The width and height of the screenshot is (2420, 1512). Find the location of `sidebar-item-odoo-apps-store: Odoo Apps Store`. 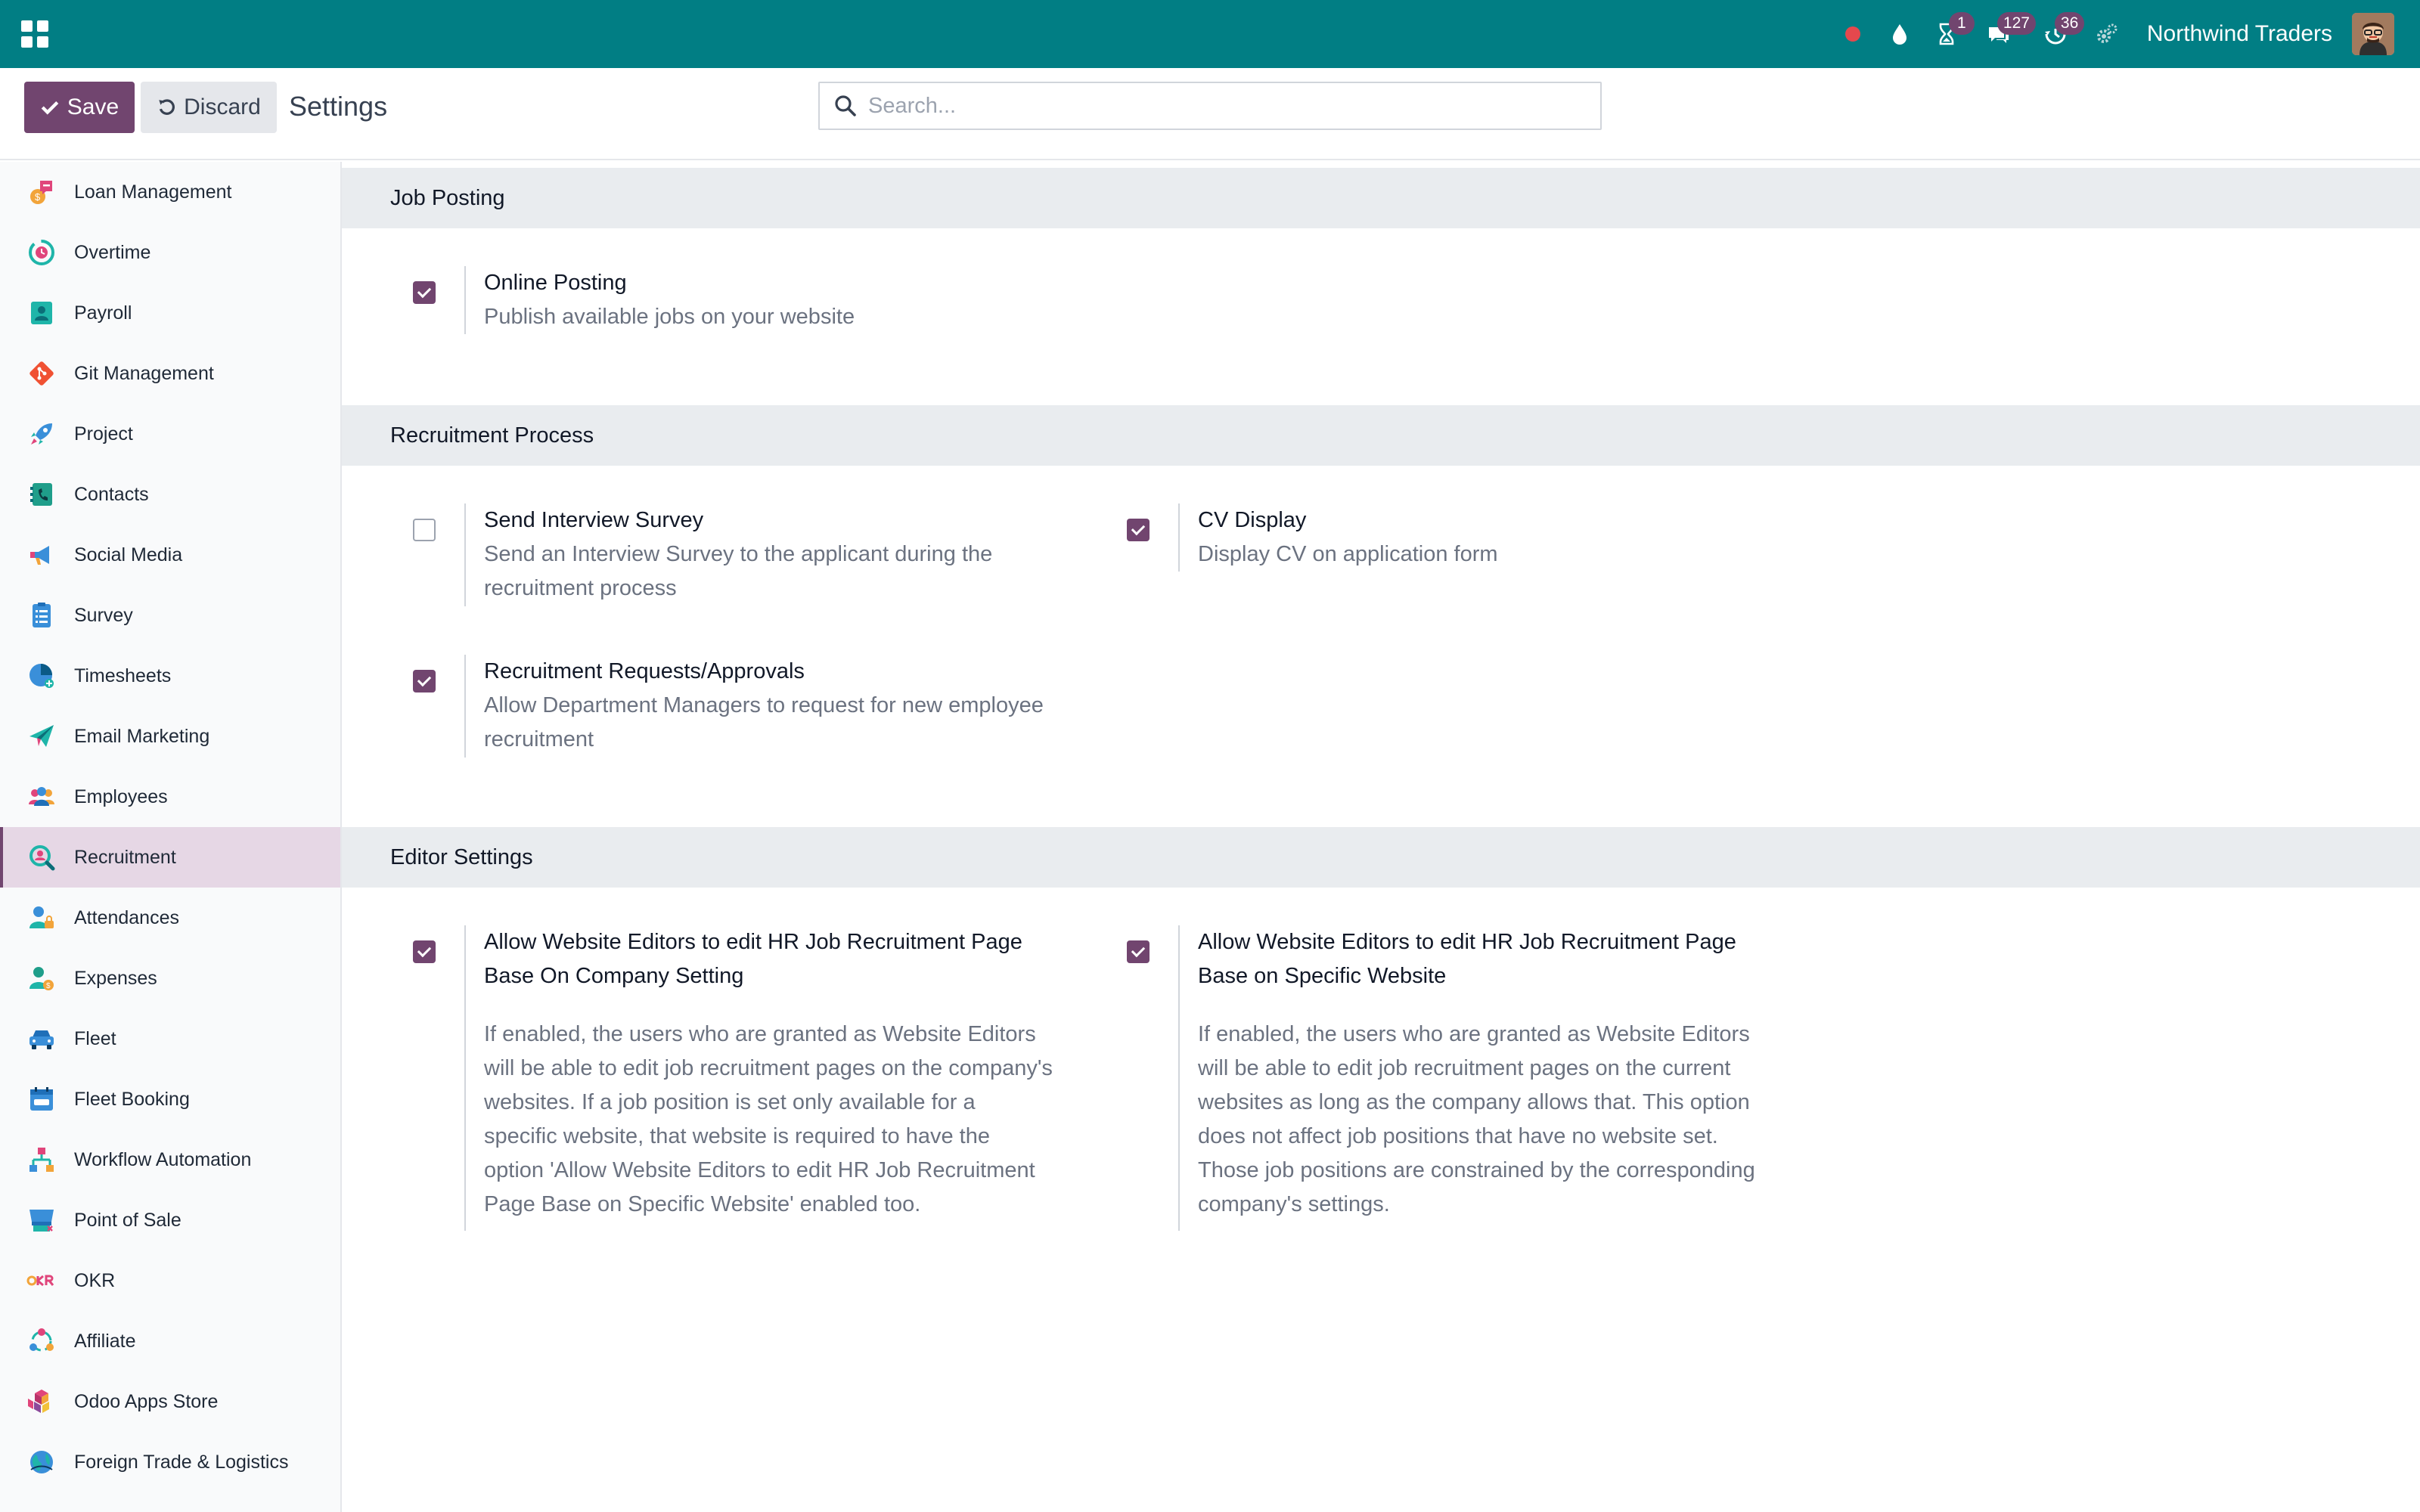

sidebar-item-odoo-apps-store: Odoo Apps Store is located at coordinates (170, 1401).